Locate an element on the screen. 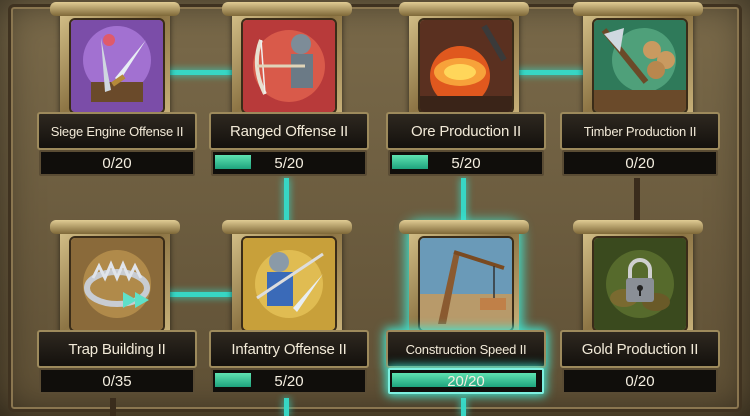  connector-construction-down is located at coordinates (463, 407).